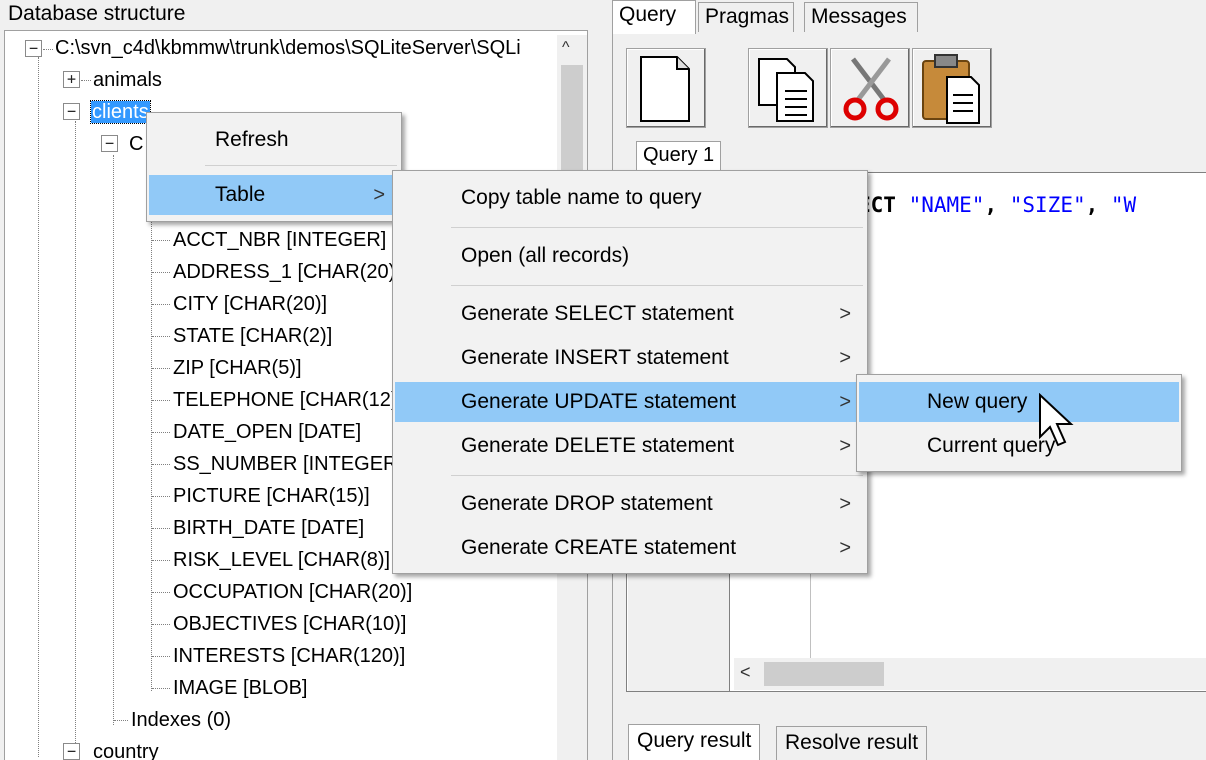 The width and height of the screenshot is (1206, 760). Describe the element at coordinates (861, 17) in the screenshot. I see `tab-messages: Messages` at that location.